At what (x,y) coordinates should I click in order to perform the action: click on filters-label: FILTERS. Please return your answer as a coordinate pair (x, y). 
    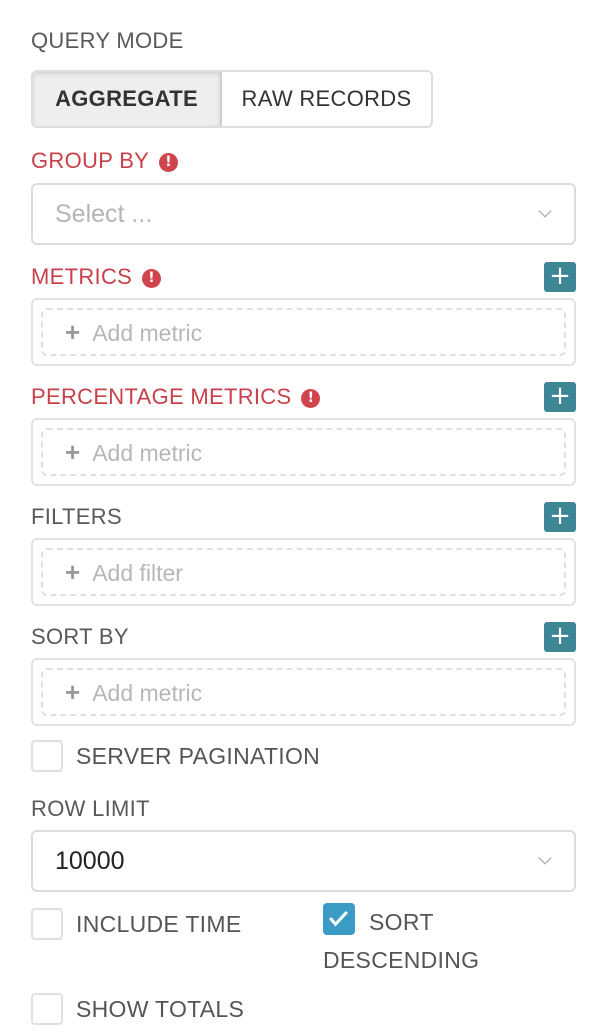
    Looking at the image, I should click on (76, 516).